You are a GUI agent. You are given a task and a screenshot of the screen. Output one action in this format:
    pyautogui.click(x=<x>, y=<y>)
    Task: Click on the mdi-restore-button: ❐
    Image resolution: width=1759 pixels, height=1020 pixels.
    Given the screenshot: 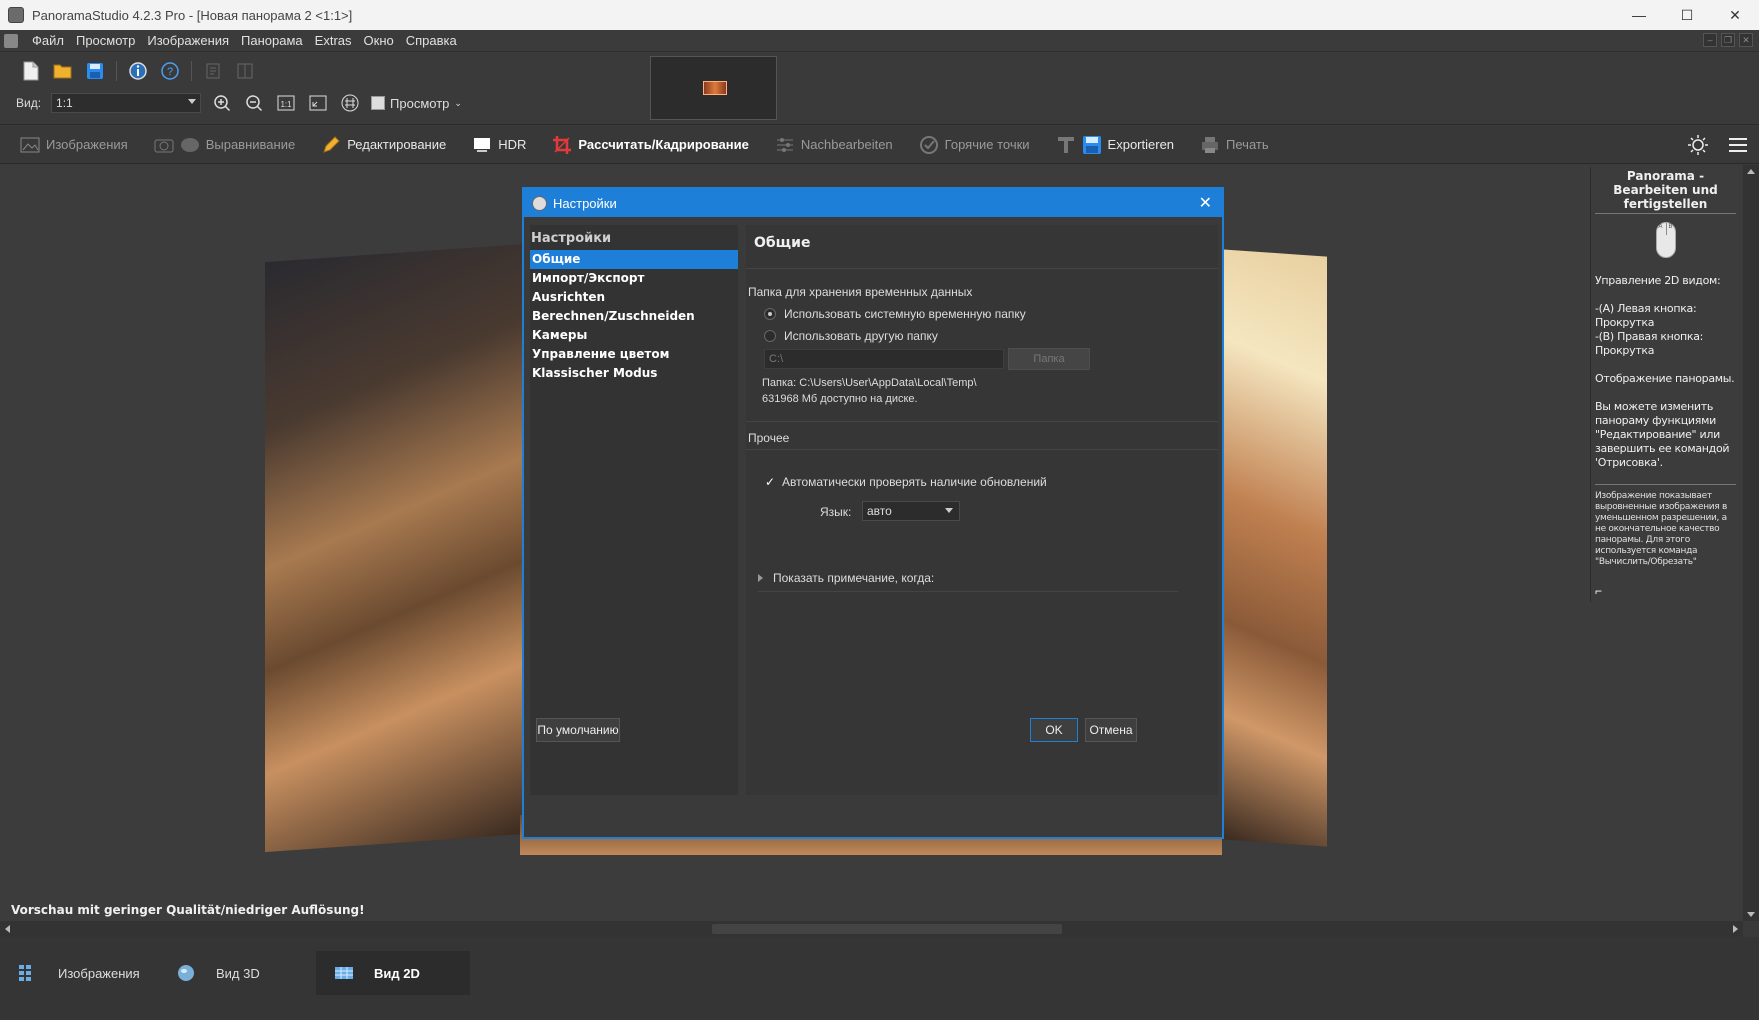 What is the action you would take?
    pyautogui.click(x=1728, y=40)
    